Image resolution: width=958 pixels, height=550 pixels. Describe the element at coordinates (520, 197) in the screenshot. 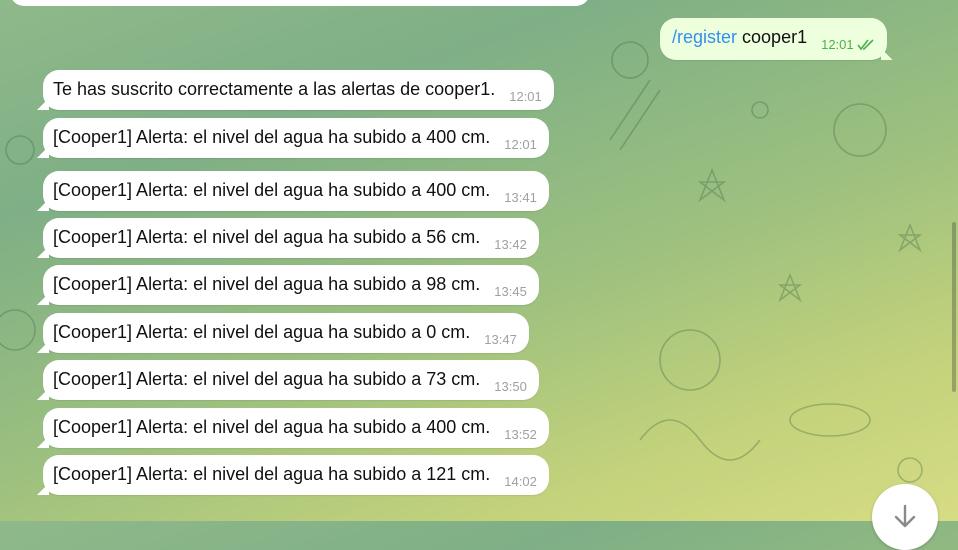

I see `message-time: 13:41` at that location.